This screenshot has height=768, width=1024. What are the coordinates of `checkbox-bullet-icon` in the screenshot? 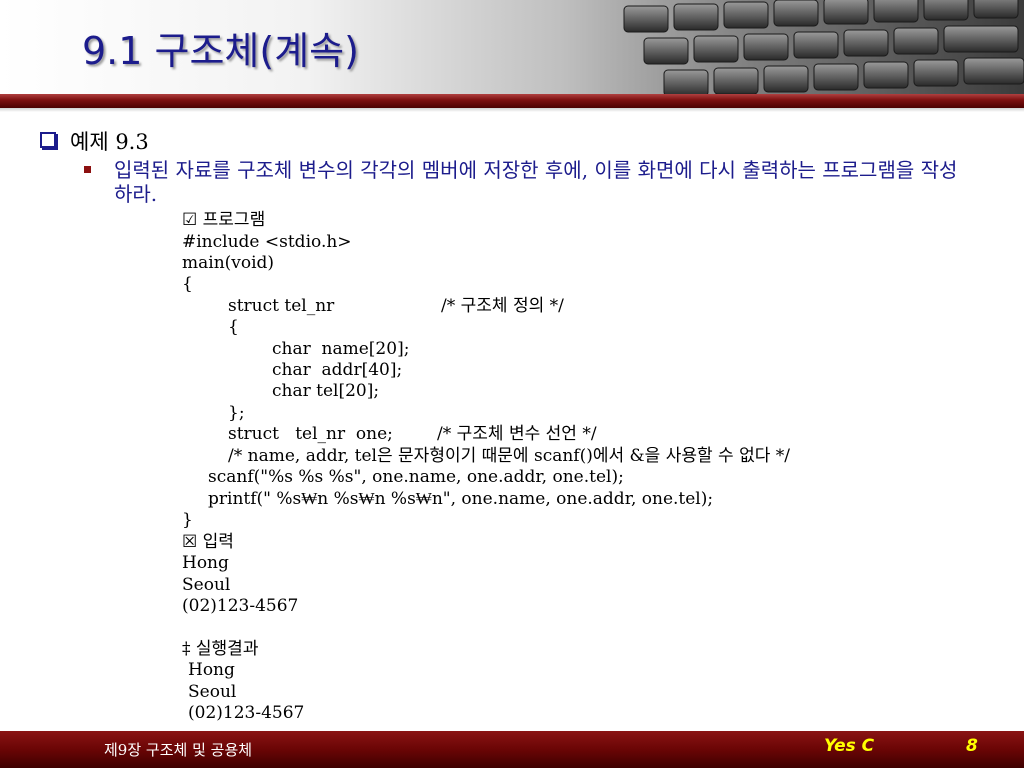 It's located at (48, 140).